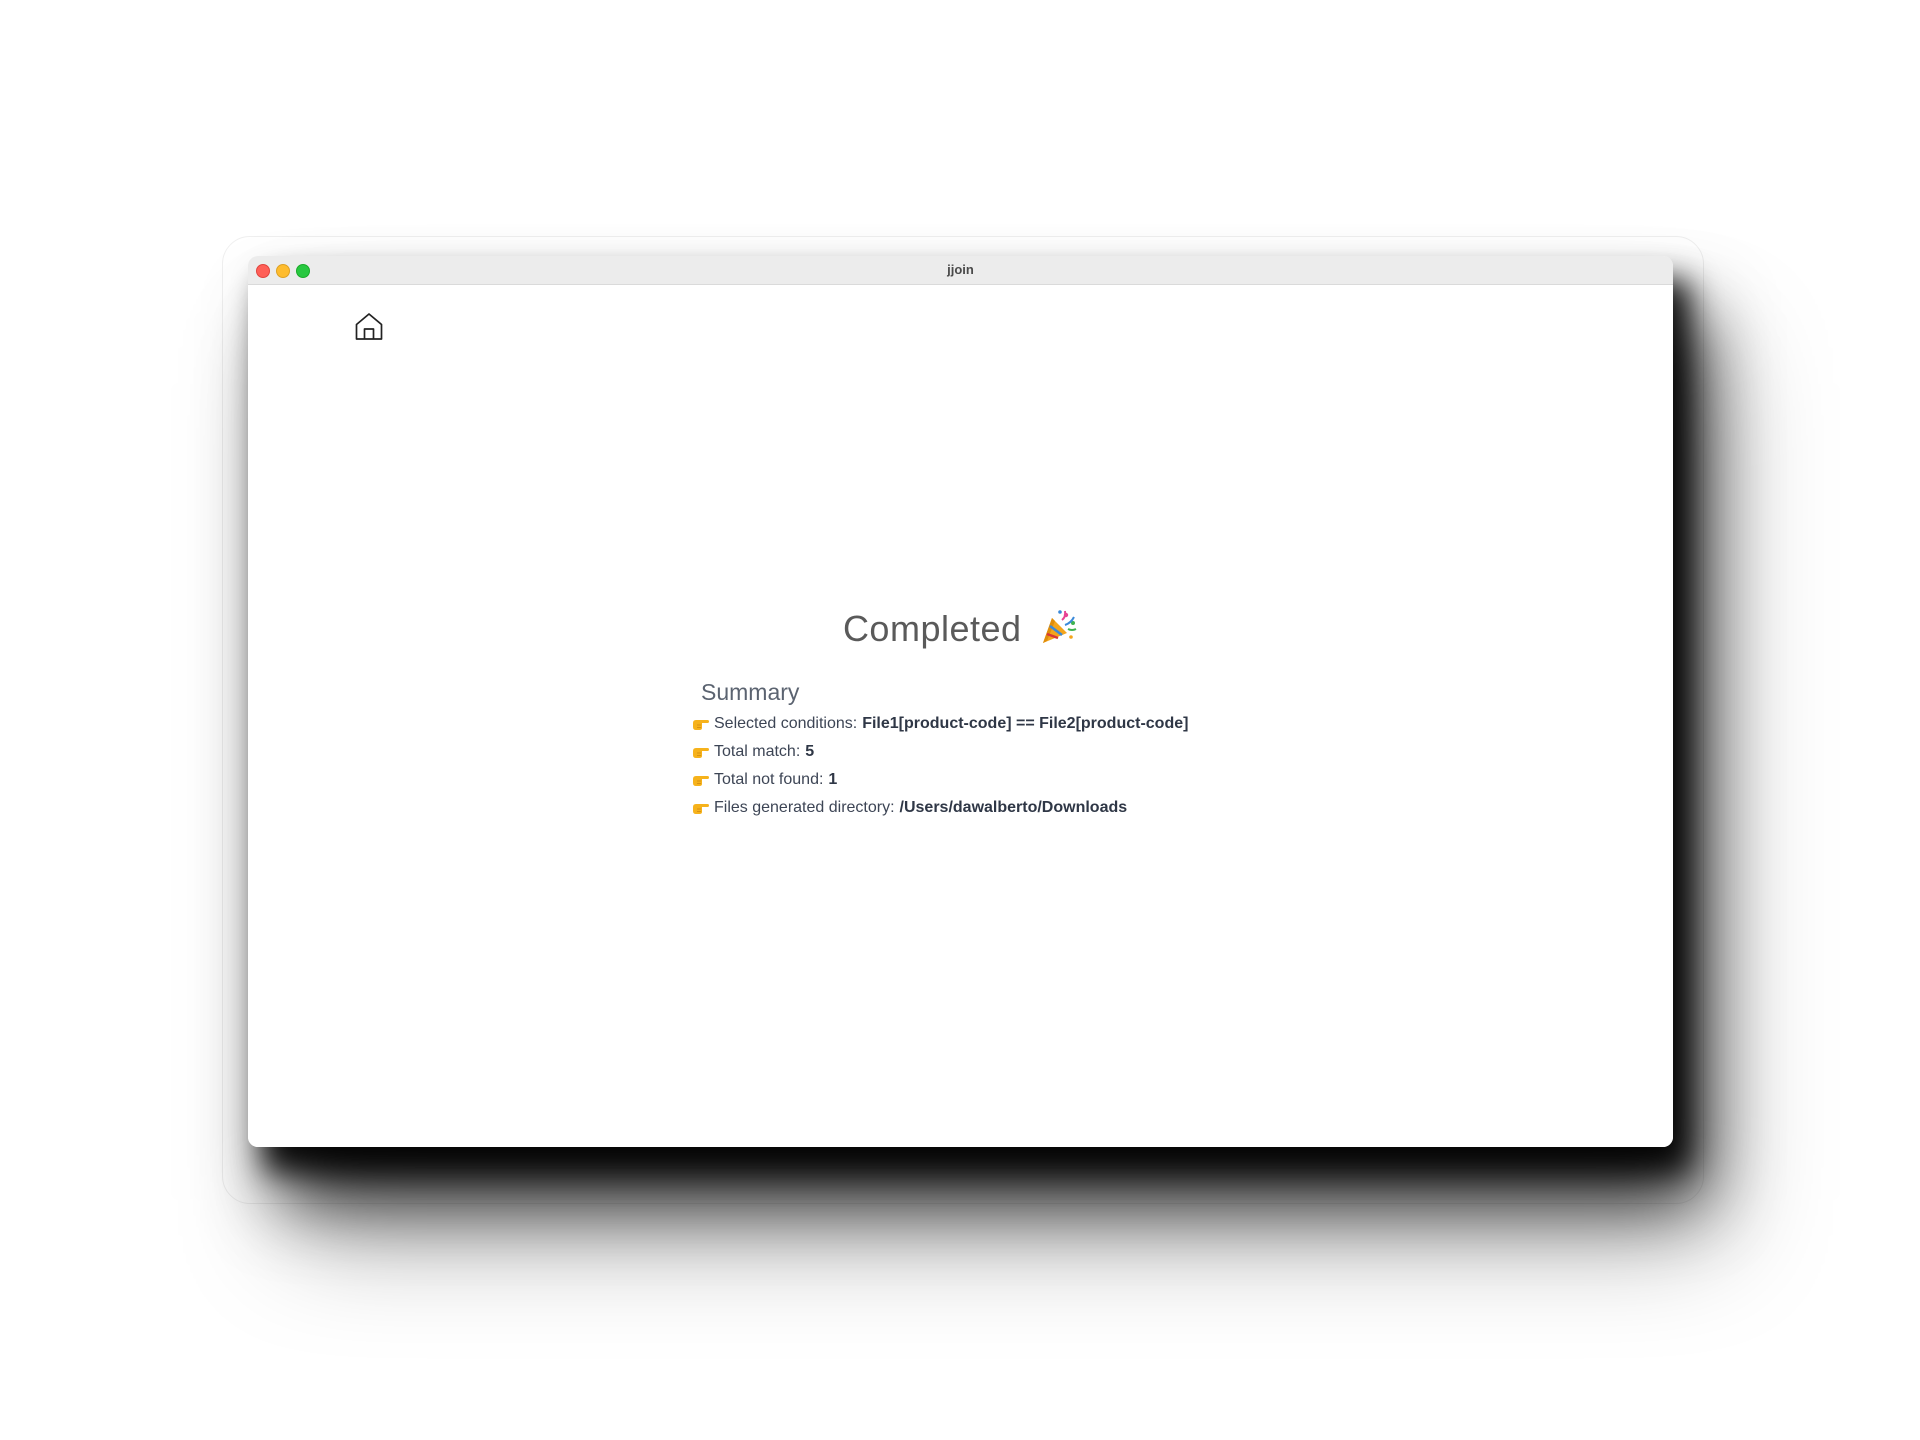  I want to click on party-popper-icon, so click(1060, 626).